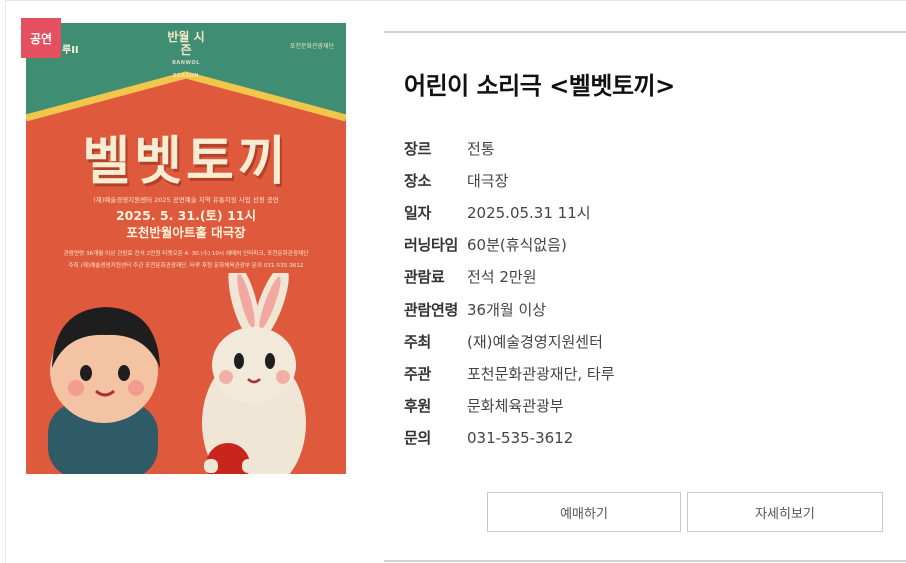  Describe the element at coordinates (186, 162) in the screenshot. I see `poster-title: 벨벳토끼` at that location.